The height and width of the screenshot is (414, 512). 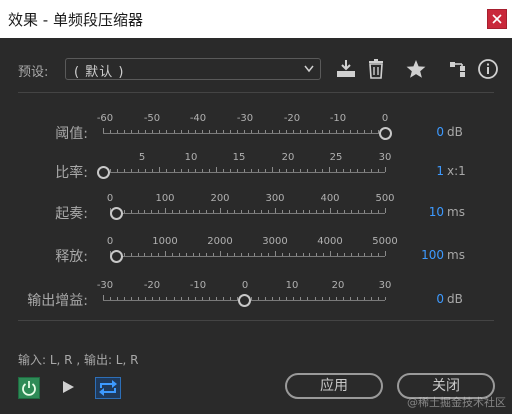 What do you see at coordinates (220, 198) in the screenshot?
I see `slider-tick-label: 200` at bounding box center [220, 198].